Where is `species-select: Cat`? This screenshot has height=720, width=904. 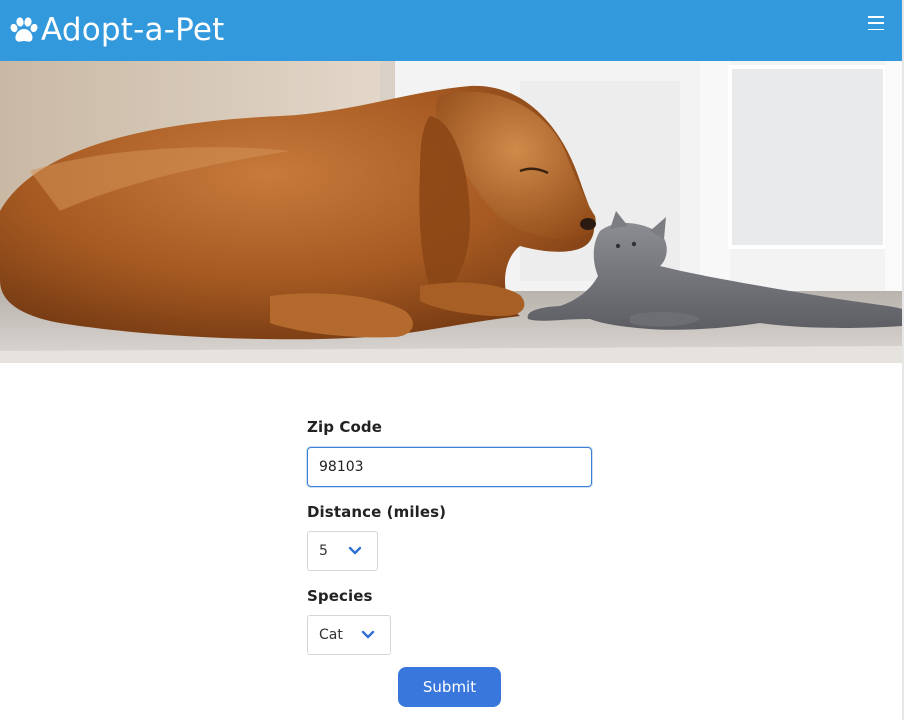
species-select: Cat is located at coordinates (349, 635).